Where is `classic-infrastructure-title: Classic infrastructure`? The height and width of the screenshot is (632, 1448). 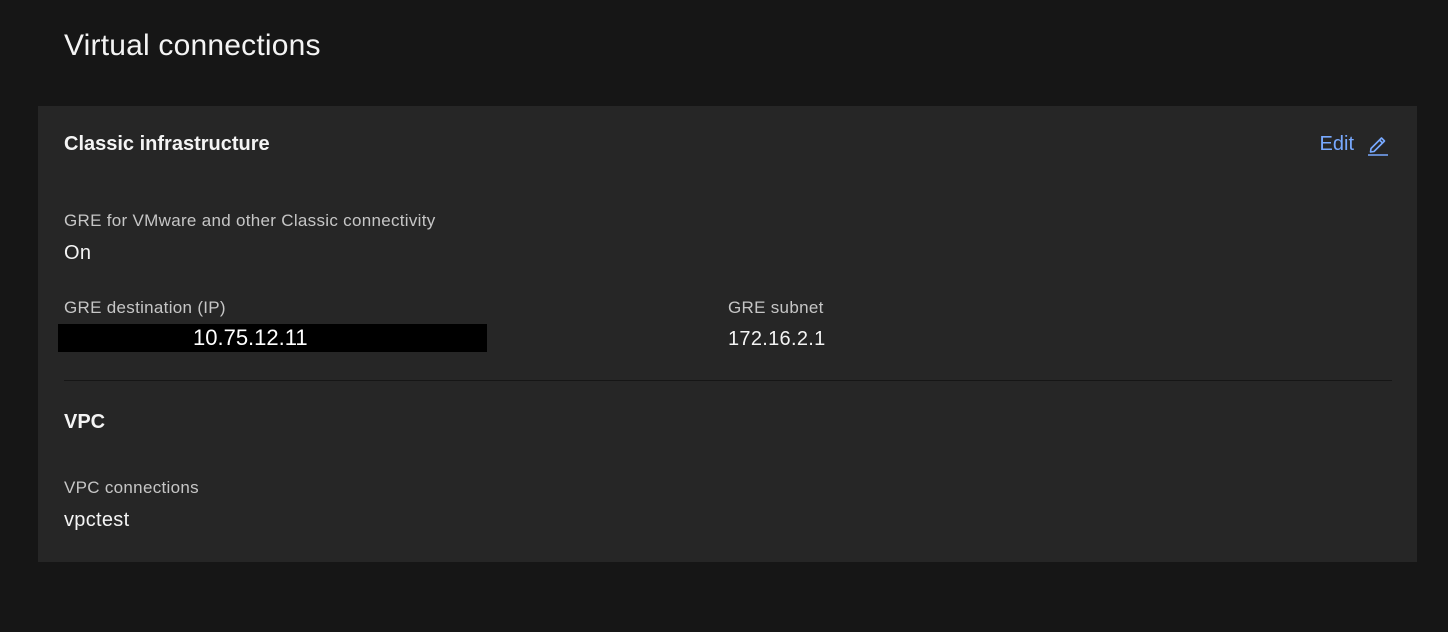 classic-infrastructure-title: Classic infrastructure is located at coordinates (167, 144).